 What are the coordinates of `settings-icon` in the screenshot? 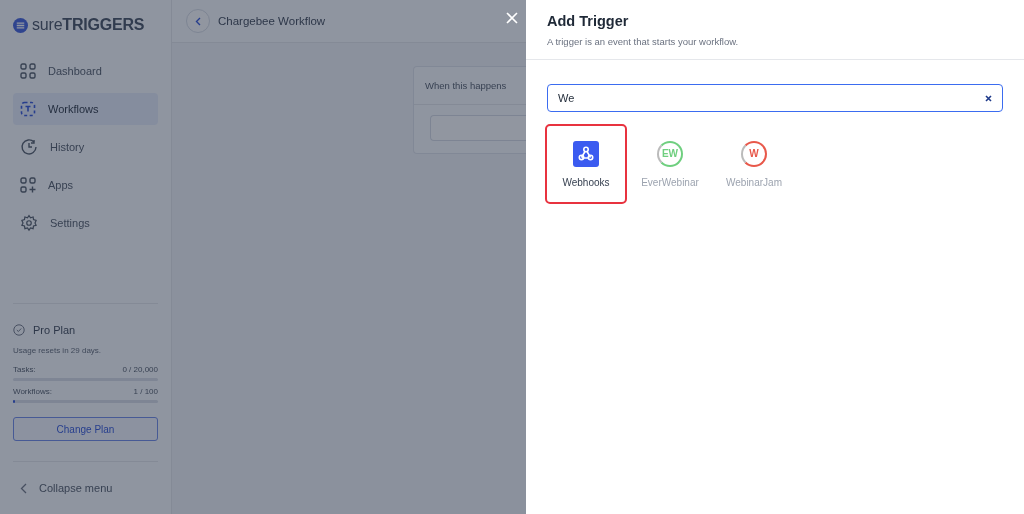 It's located at (29, 223).